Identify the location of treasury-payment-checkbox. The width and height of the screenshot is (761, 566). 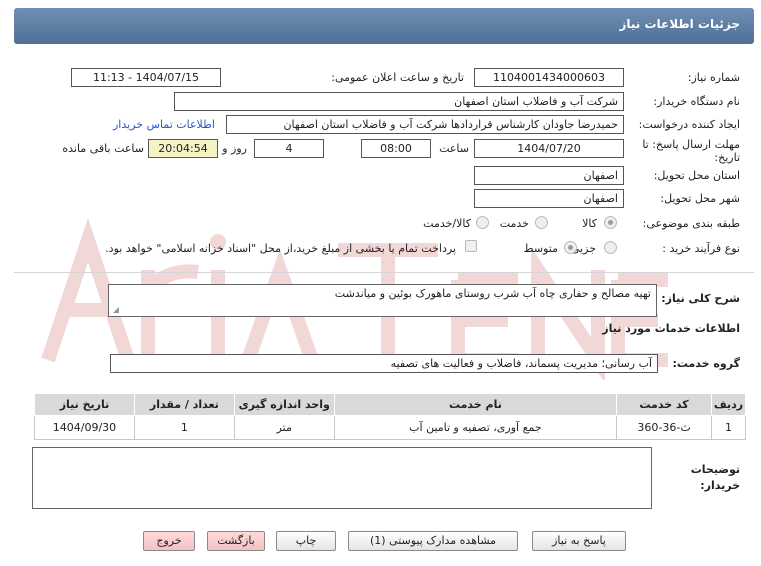
(471, 246).